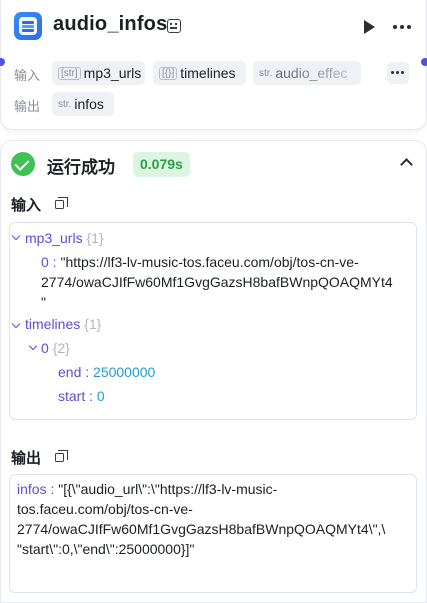 The image size is (427, 603). I want to click on input-section-title: 输入, so click(26, 205).